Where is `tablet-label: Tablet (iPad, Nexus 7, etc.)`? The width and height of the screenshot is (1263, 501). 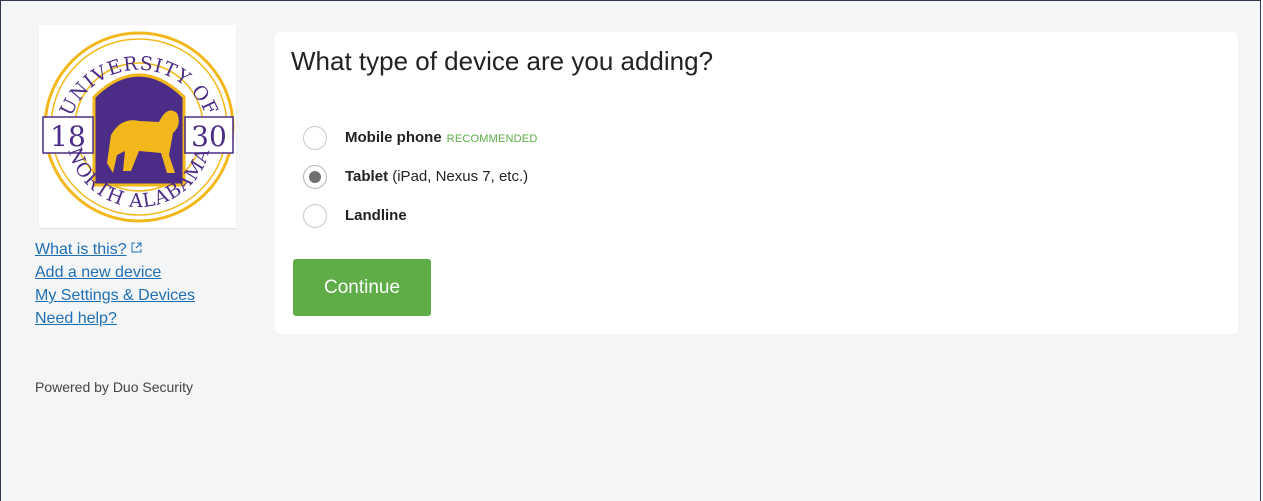
tablet-label: Tablet (iPad, Nexus 7, etc.) is located at coordinates (436, 176).